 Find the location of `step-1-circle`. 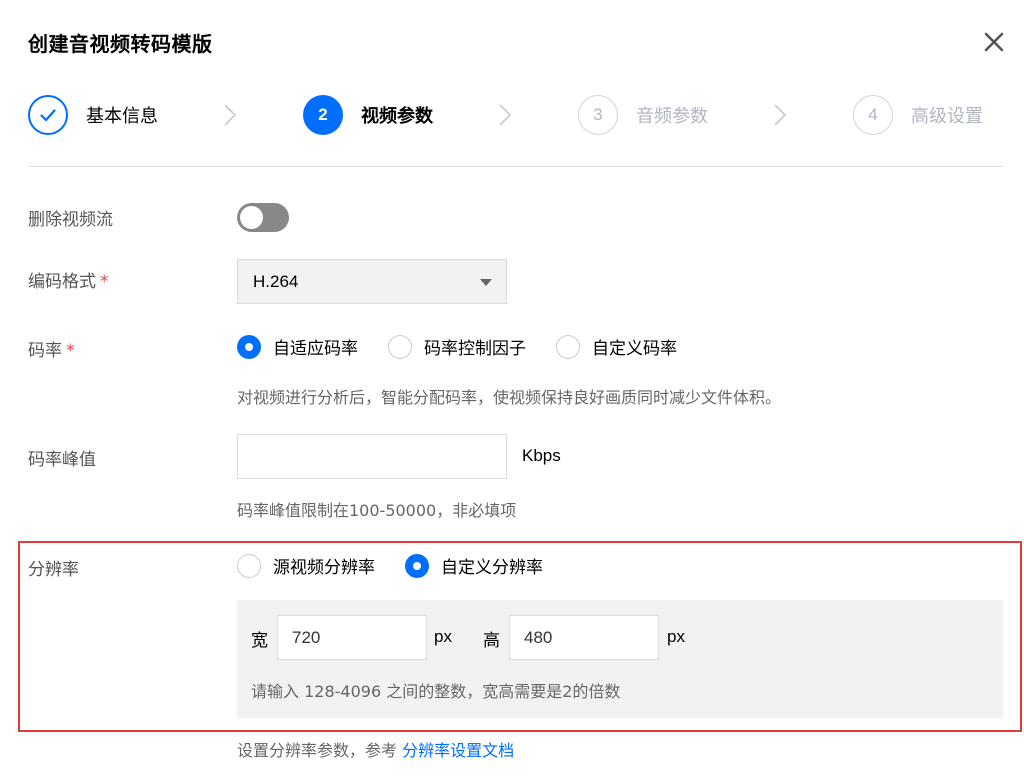

step-1-circle is located at coordinates (48, 115).